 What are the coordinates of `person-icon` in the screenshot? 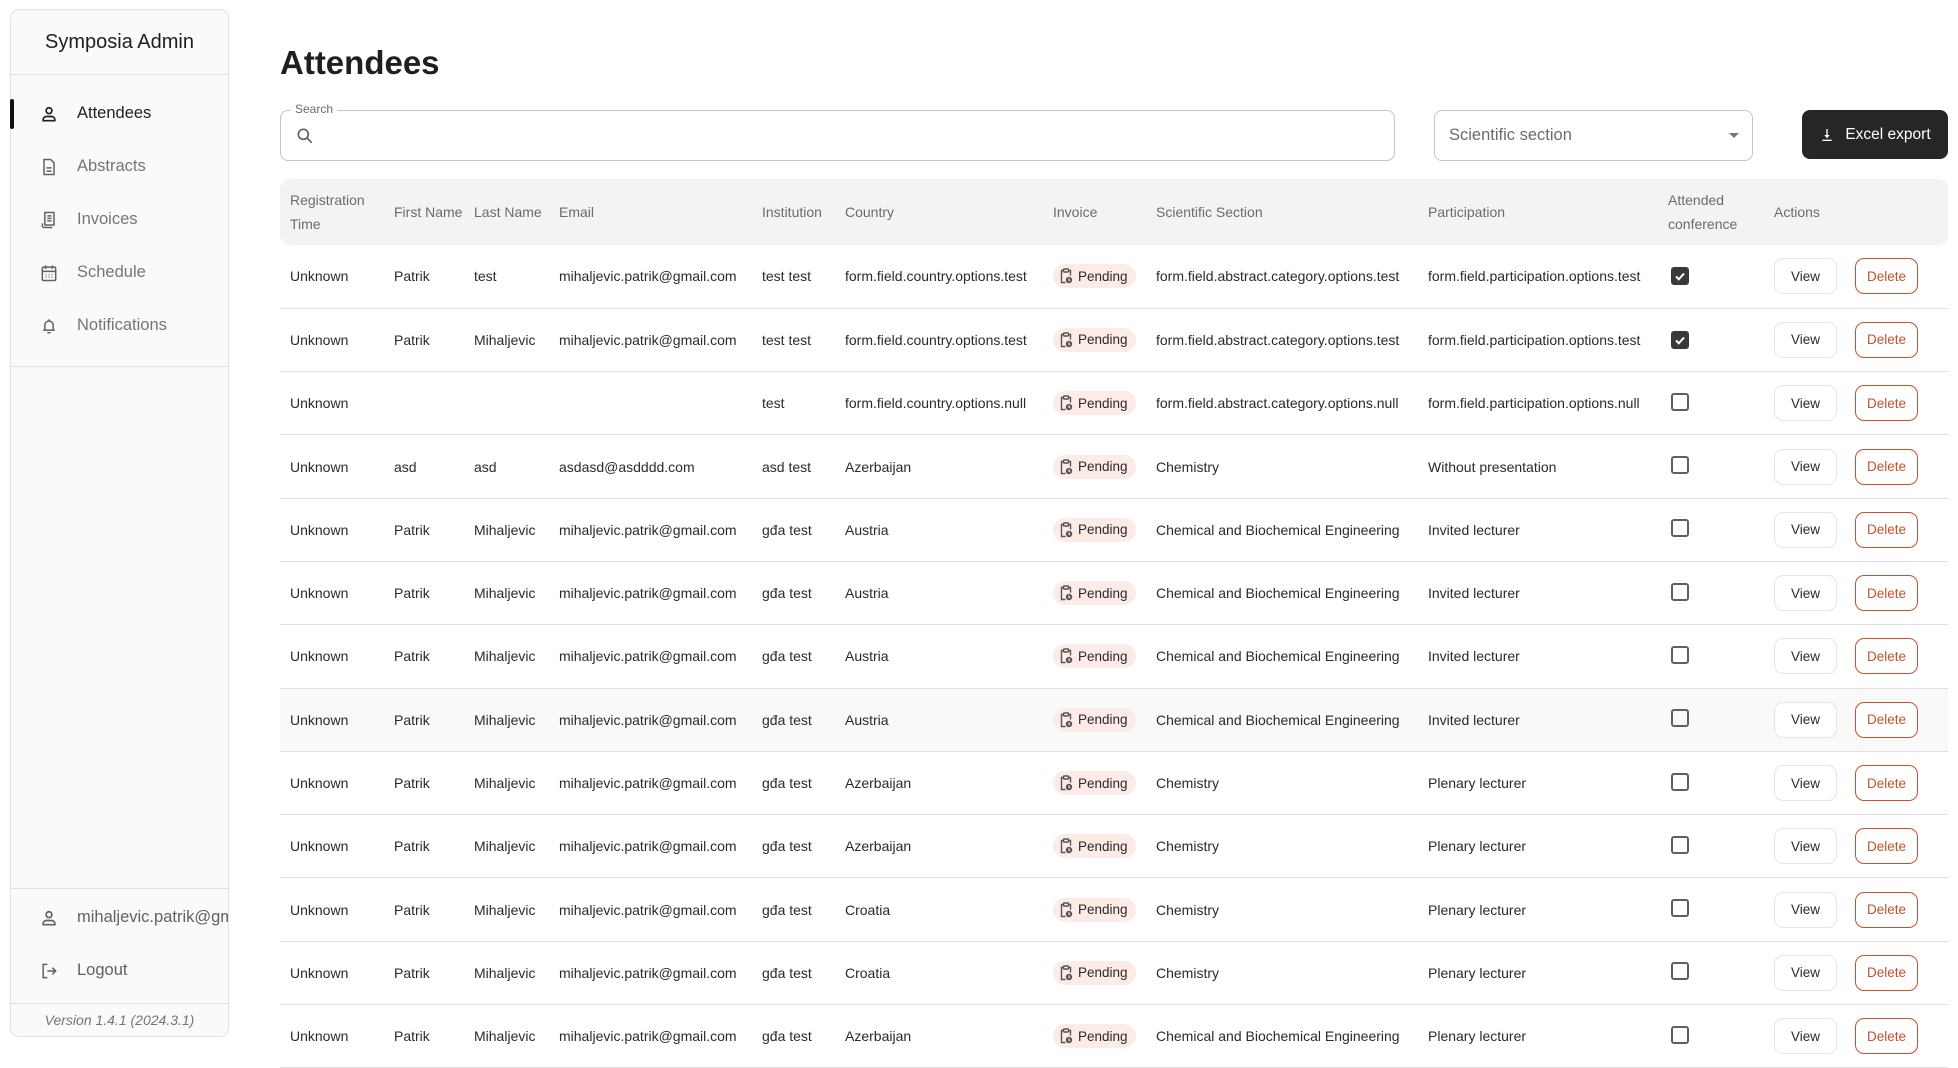 It's located at (49, 918).